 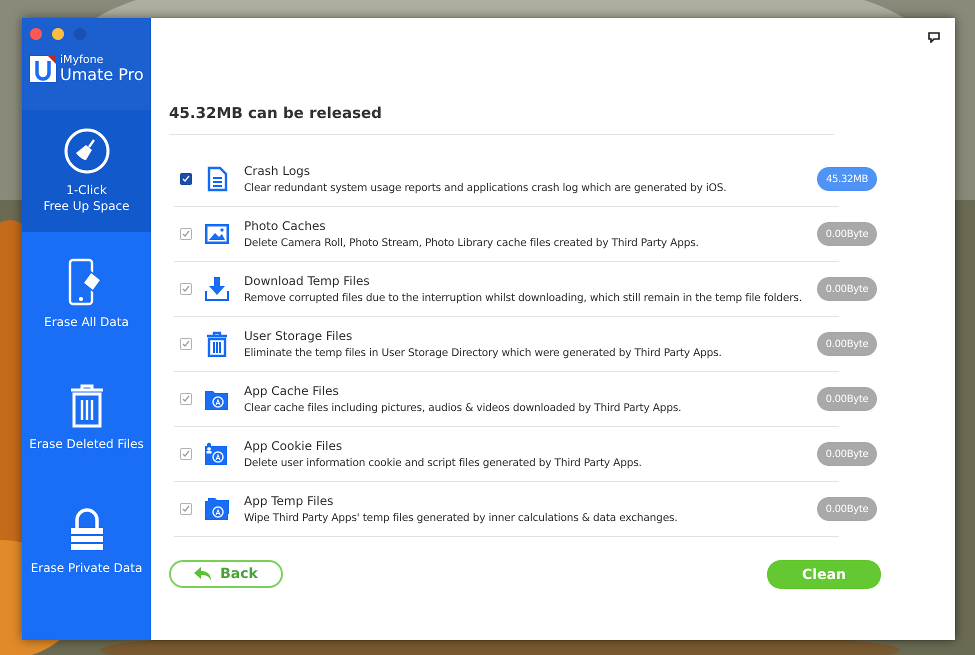 What do you see at coordinates (217, 234) in the screenshot?
I see `image-icon` at bounding box center [217, 234].